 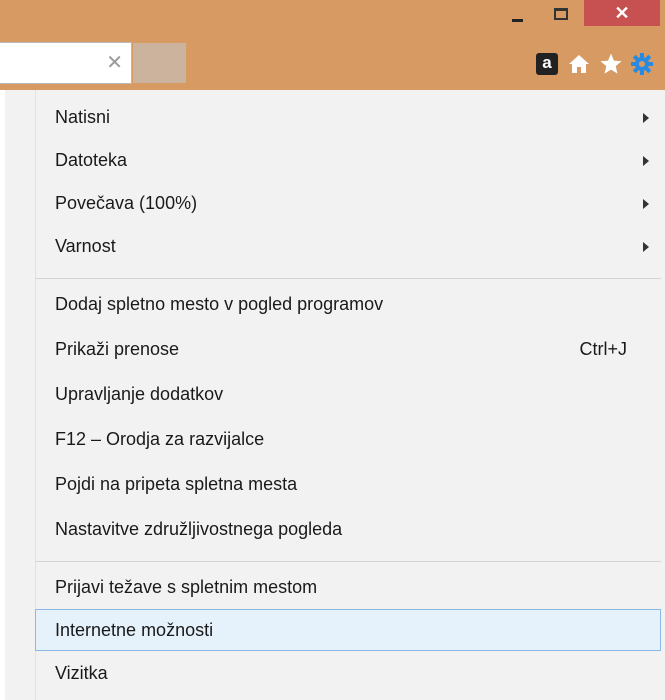 I want to click on menu-item-label: Nastavitve združljivostnega pogleda, so click(x=199, y=529).